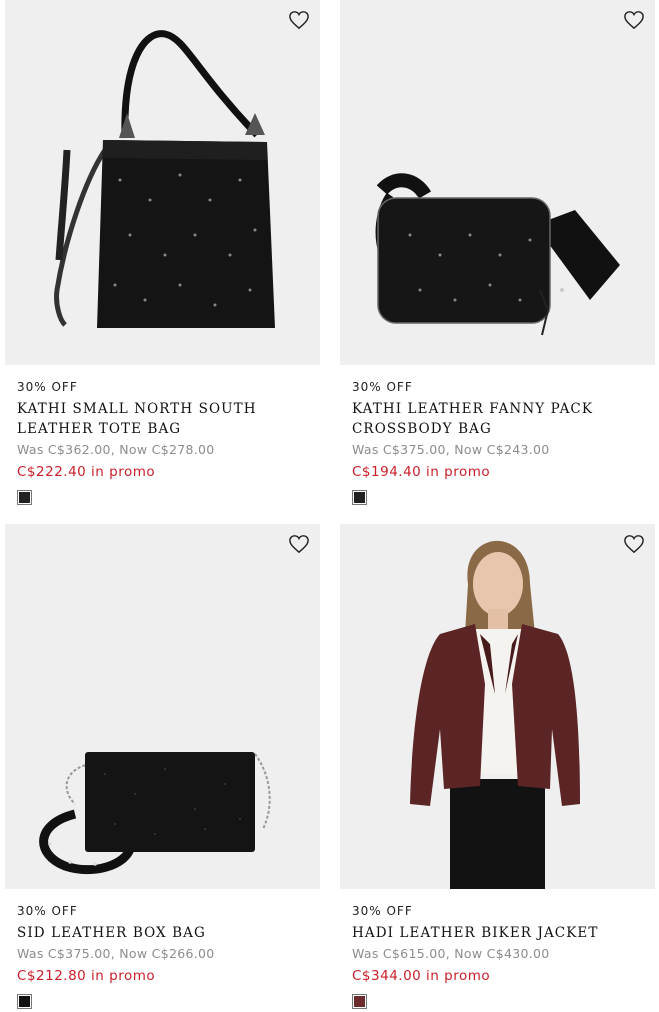 This screenshot has height=1012, width=659. What do you see at coordinates (116, 449) in the screenshot?
I see `was-now-price: Was C$362.00, Now C$278.00` at bounding box center [116, 449].